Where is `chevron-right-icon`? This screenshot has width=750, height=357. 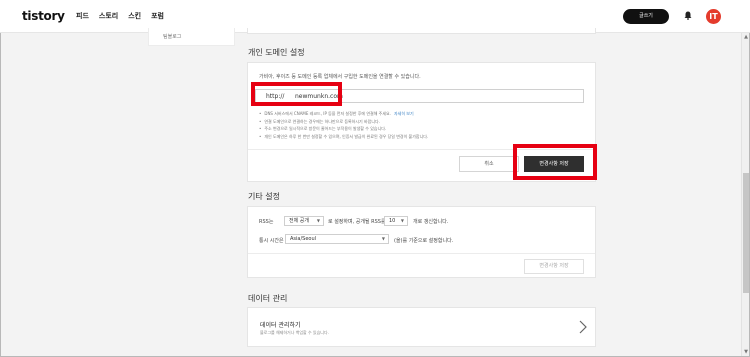 chevron-right-icon is located at coordinates (583, 327).